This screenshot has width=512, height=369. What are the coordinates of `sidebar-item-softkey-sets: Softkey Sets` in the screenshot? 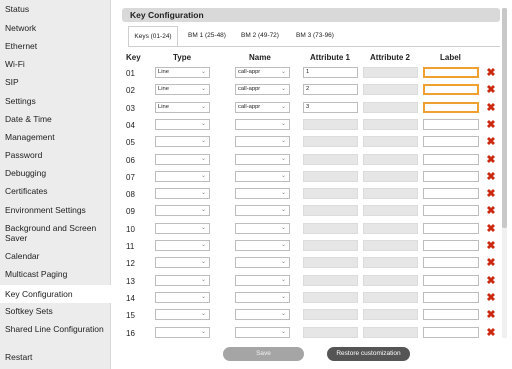 It's located at (55, 312).